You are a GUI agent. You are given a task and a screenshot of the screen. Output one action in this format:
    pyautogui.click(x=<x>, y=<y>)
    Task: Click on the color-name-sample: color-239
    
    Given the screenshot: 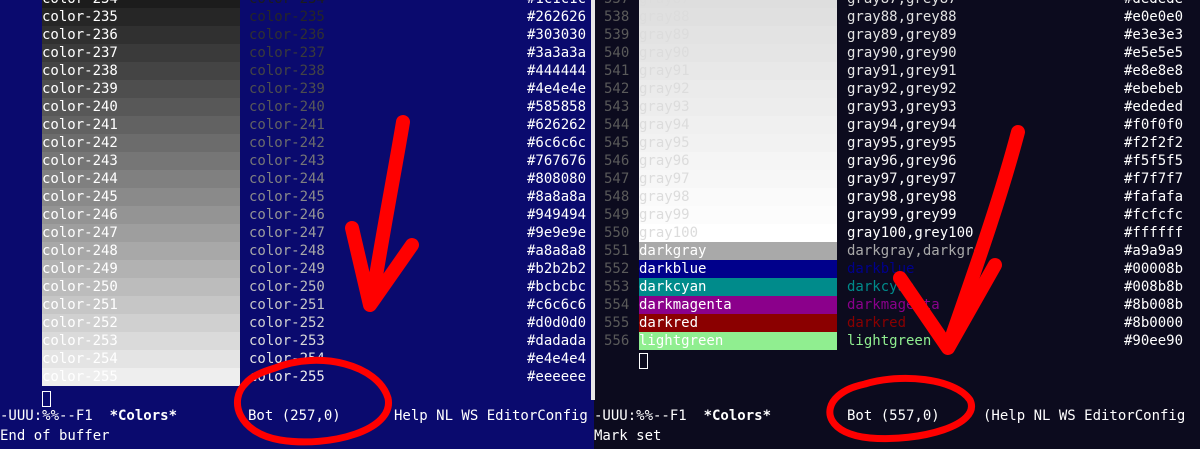 What is the action you would take?
    pyautogui.click(x=287, y=89)
    